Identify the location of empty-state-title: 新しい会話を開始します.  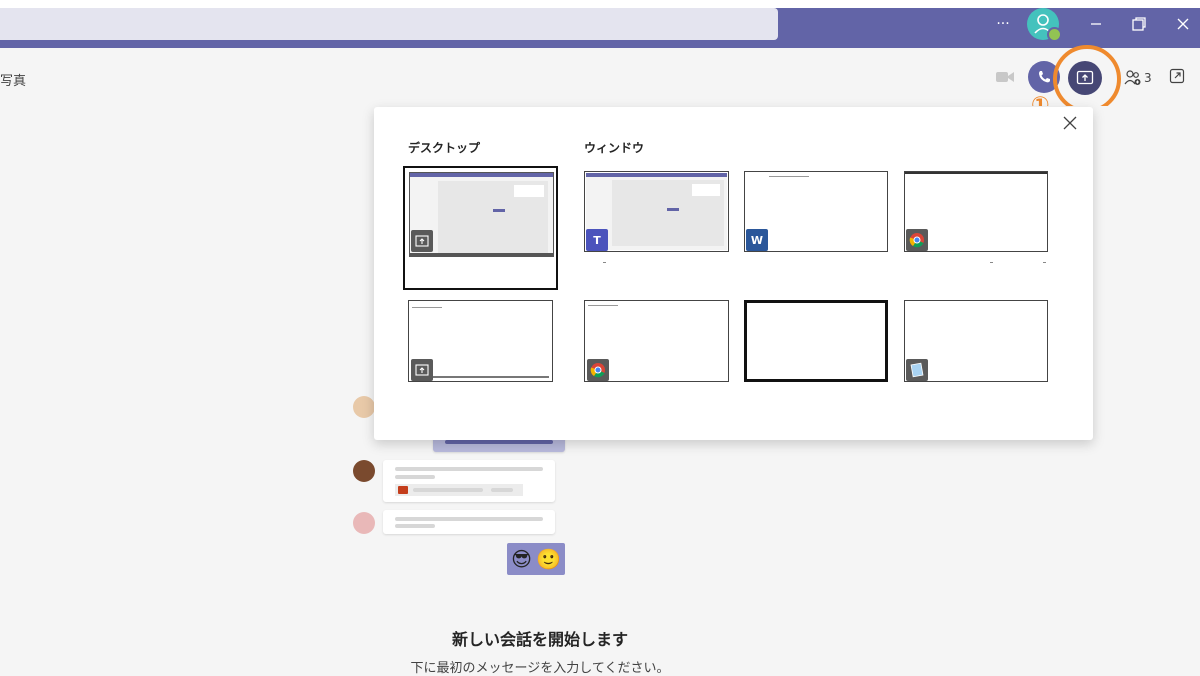
(539, 639).